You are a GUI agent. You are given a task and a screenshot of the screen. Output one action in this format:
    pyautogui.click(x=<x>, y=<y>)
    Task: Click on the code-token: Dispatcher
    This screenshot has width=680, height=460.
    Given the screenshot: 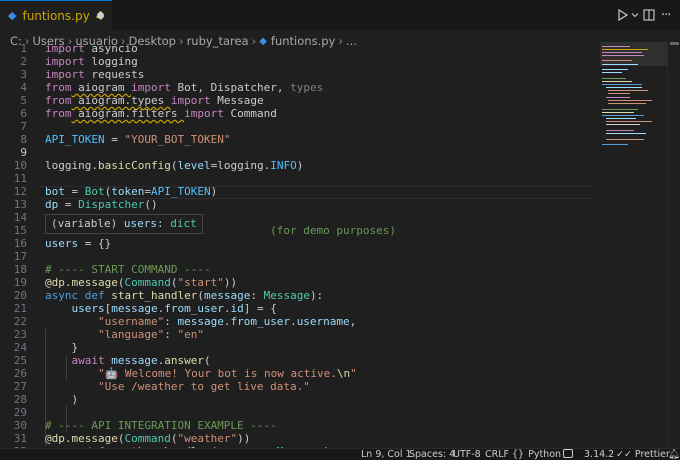 What is the action you would take?
    pyautogui.click(x=111, y=204)
    